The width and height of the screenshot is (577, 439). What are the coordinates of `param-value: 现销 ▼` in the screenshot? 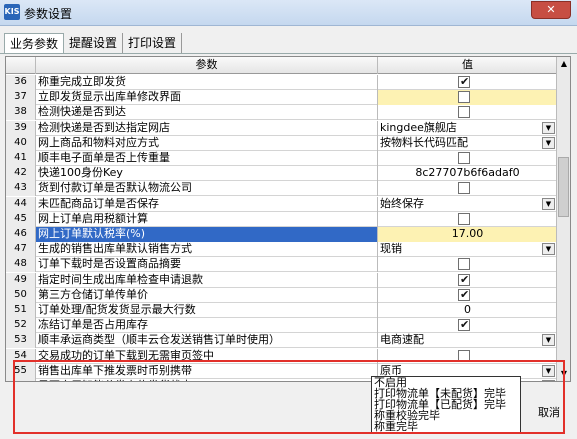 It's located at (467, 249).